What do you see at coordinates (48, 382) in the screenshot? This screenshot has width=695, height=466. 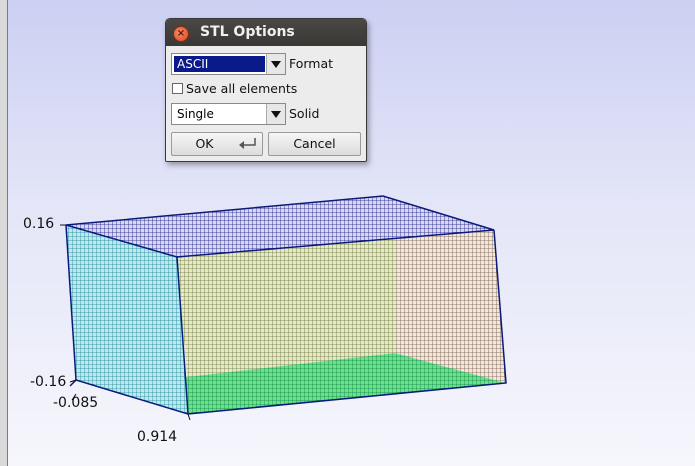 I see `z-axis-min-label: -0.16` at bounding box center [48, 382].